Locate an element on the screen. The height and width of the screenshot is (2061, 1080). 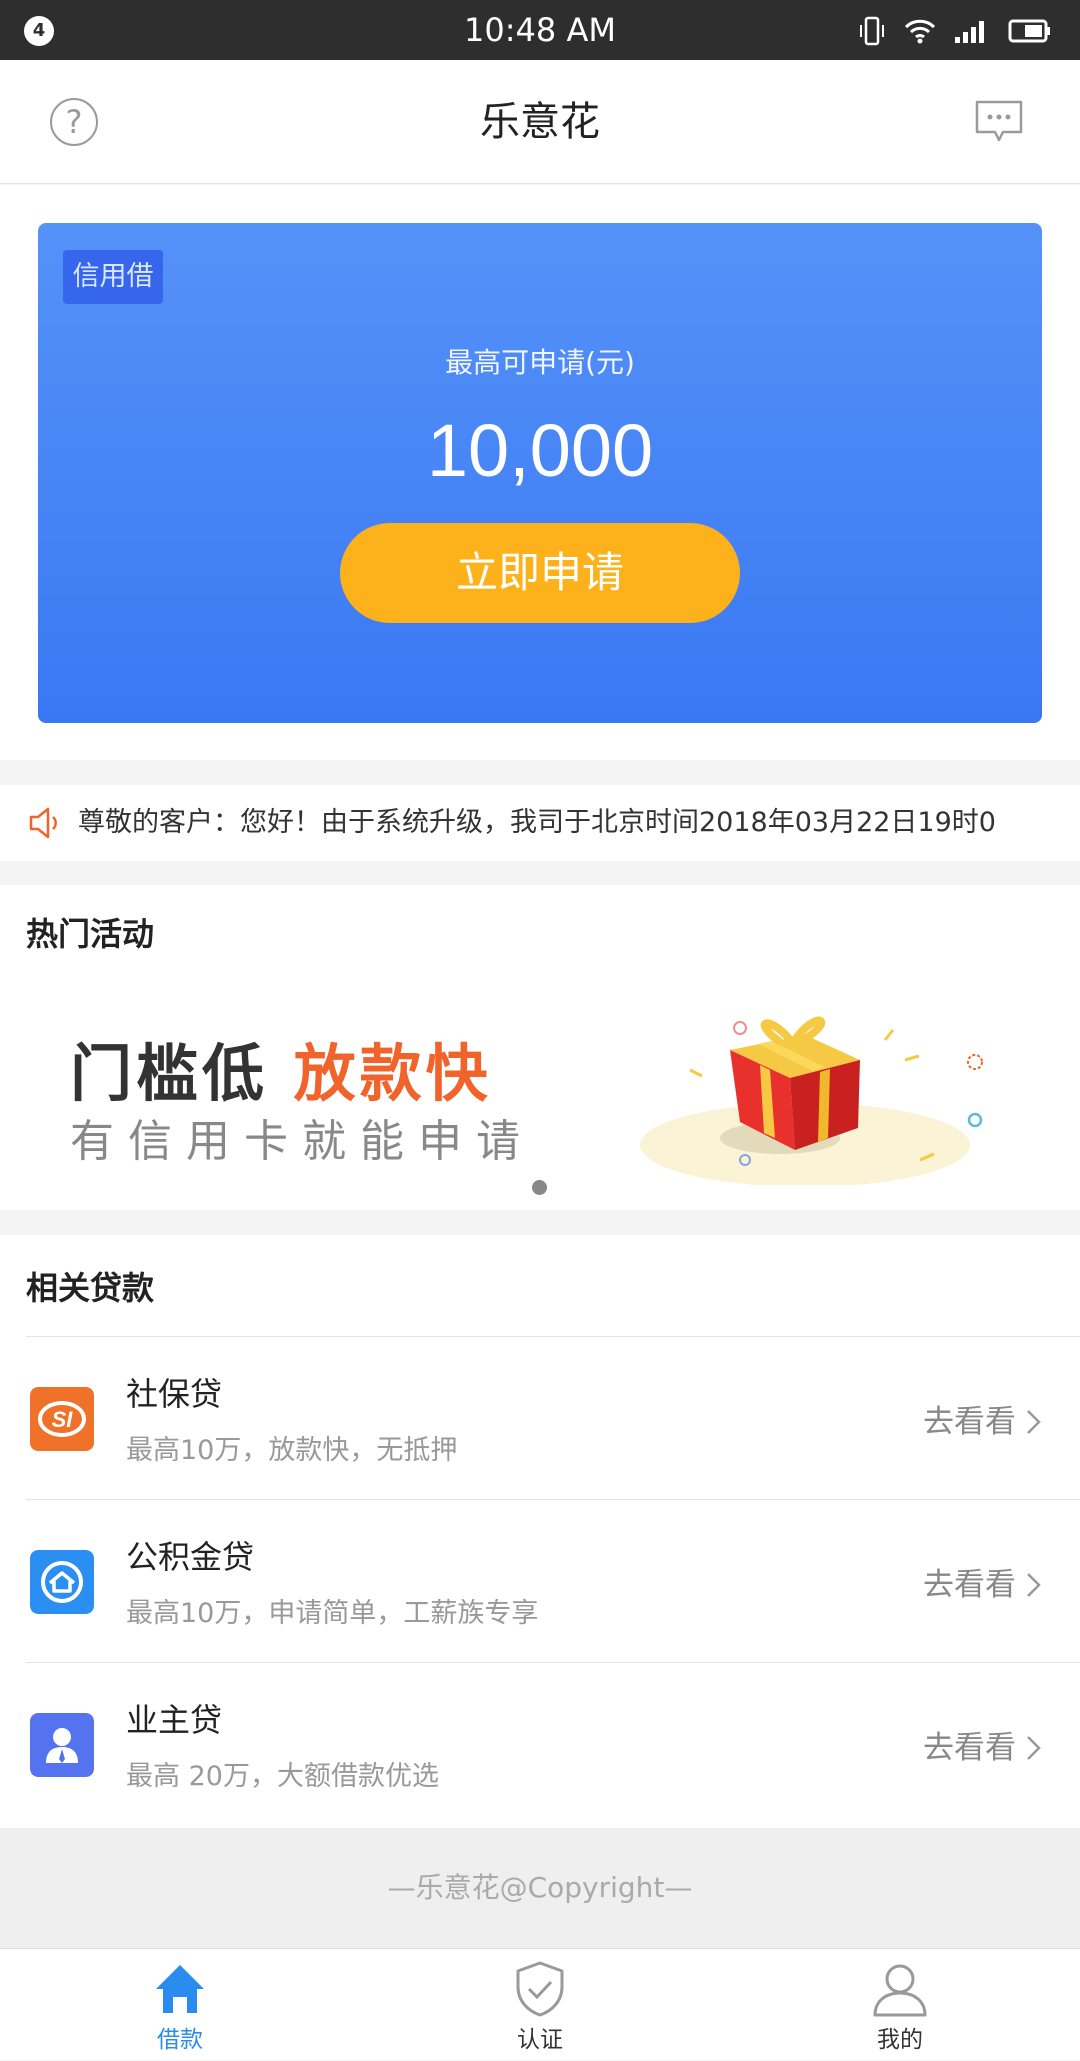
footer: —乐意花@Copyright— is located at coordinates (540, 1888).